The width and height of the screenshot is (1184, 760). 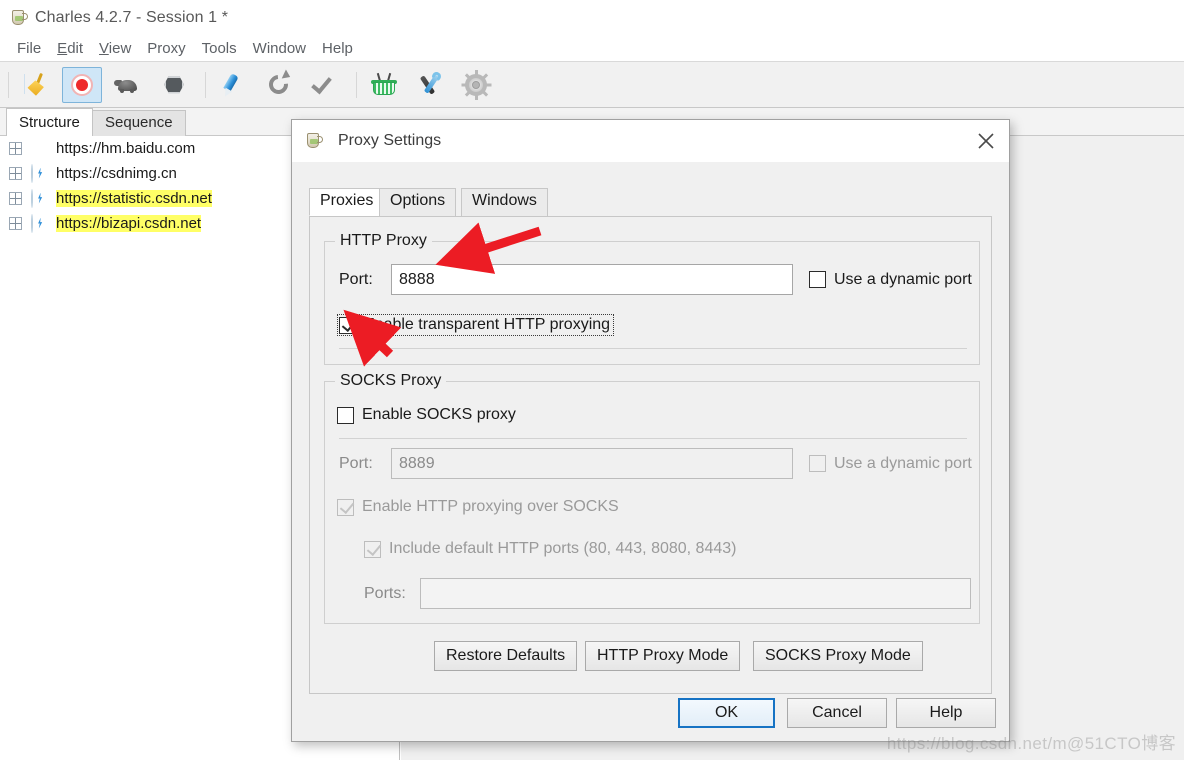 I want to click on tools-icon, so click(x=430, y=84).